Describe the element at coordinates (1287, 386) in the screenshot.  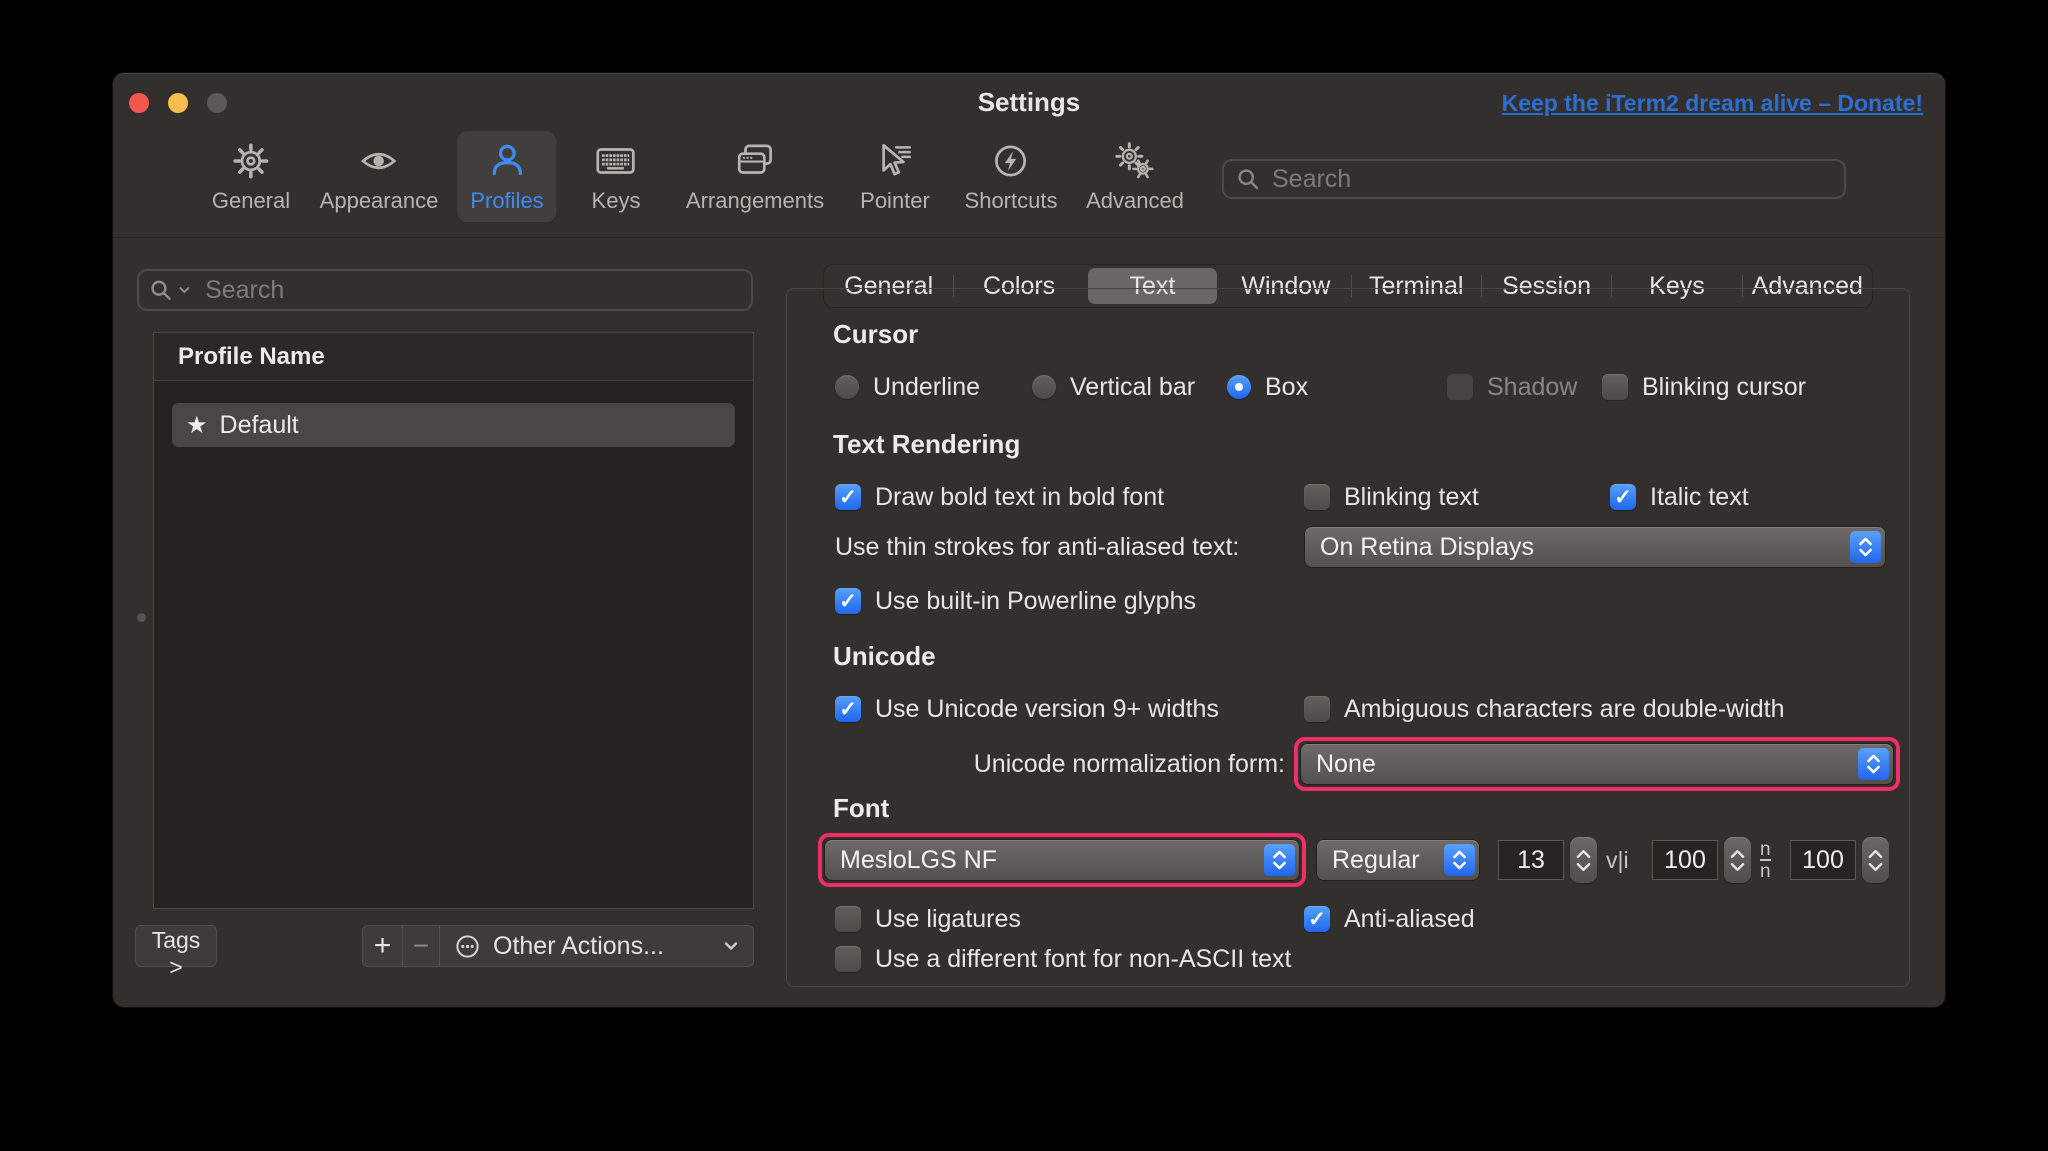
I see `radio-label: Box` at that location.